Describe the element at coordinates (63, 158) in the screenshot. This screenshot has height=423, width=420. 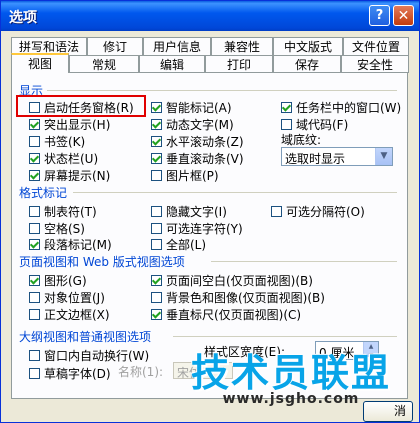
I see `checkbox-status-bar: 状态栏(U)` at that location.